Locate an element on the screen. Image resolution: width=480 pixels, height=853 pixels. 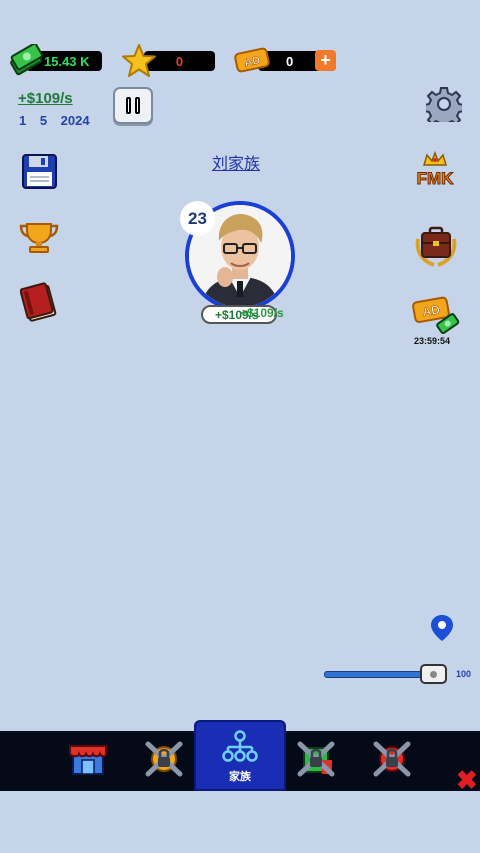
zoom-slider-value: 100 is located at coordinates (464, 674).